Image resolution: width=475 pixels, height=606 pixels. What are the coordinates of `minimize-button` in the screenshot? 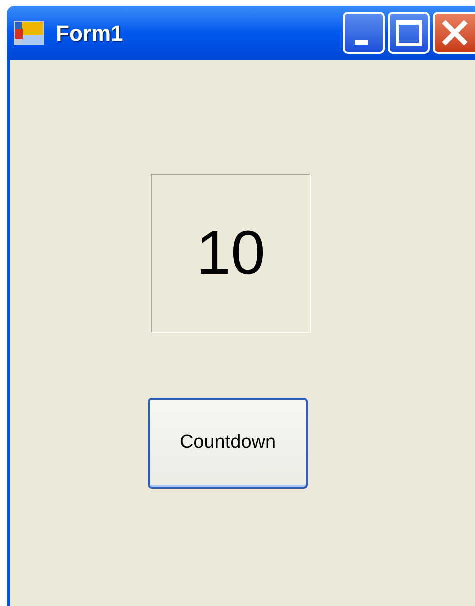 It's located at (364, 33).